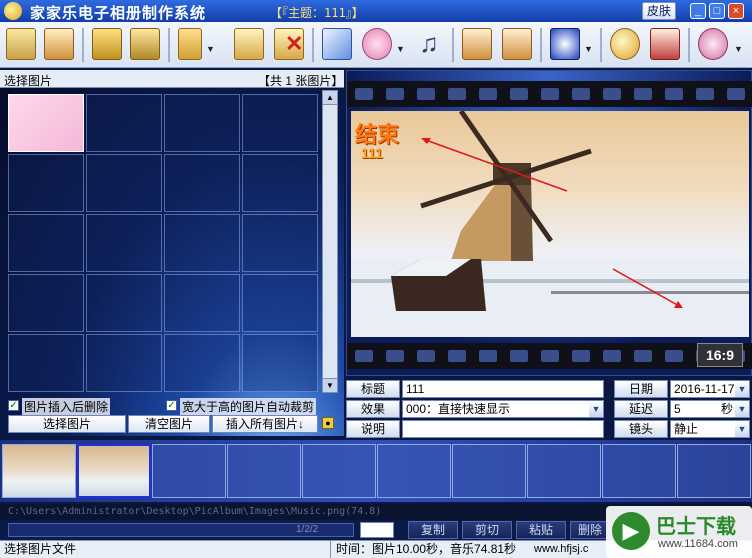  Describe the element at coordinates (429, 44) in the screenshot. I see `music-note-icon: ♫` at that location.